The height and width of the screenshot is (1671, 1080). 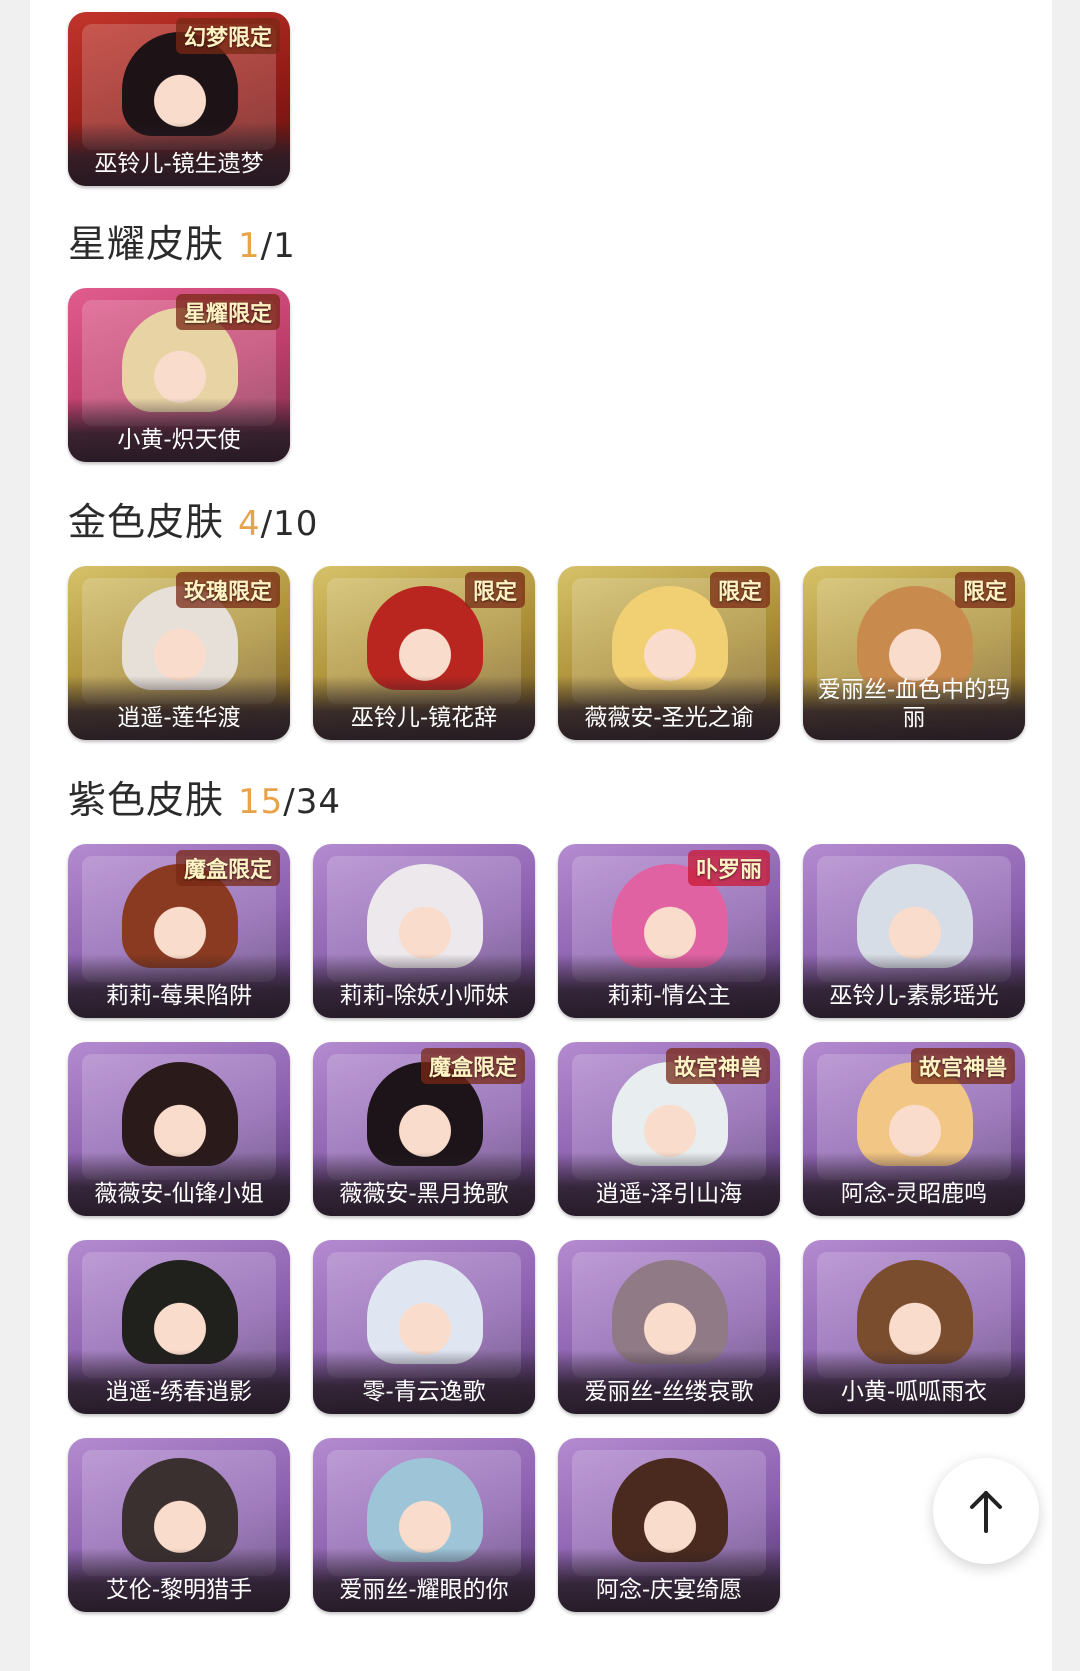 I want to click on skin-label: 巫铃儿-镜花辞, so click(x=424, y=708).